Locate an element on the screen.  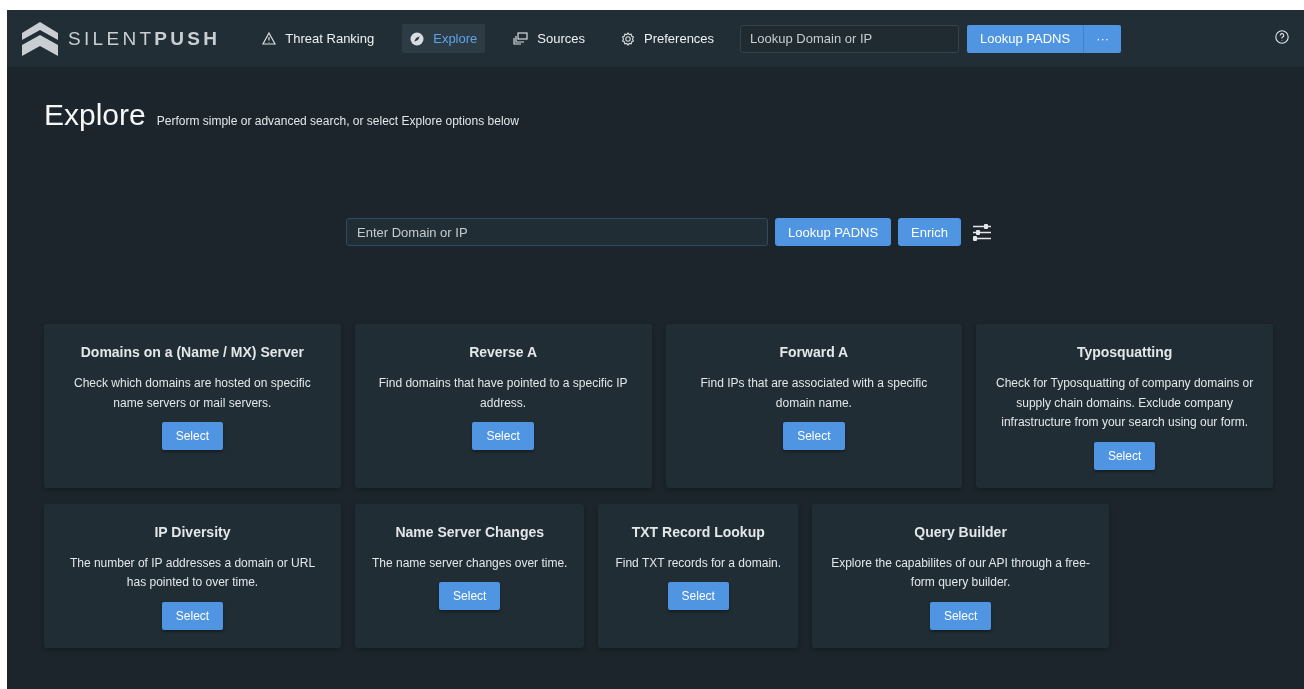
card-title: Name Server Changes is located at coordinates (470, 531).